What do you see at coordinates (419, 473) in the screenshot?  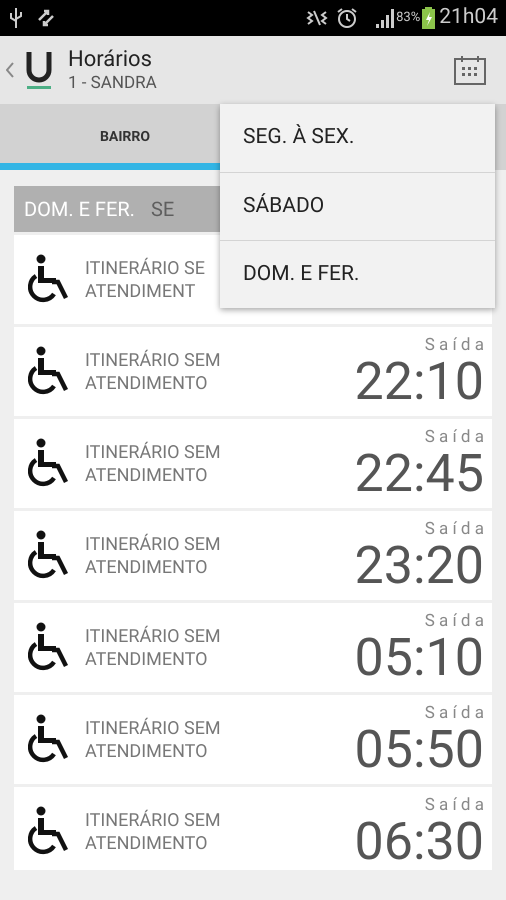 I see `departure-time: 22:45` at bounding box center [419, 473].